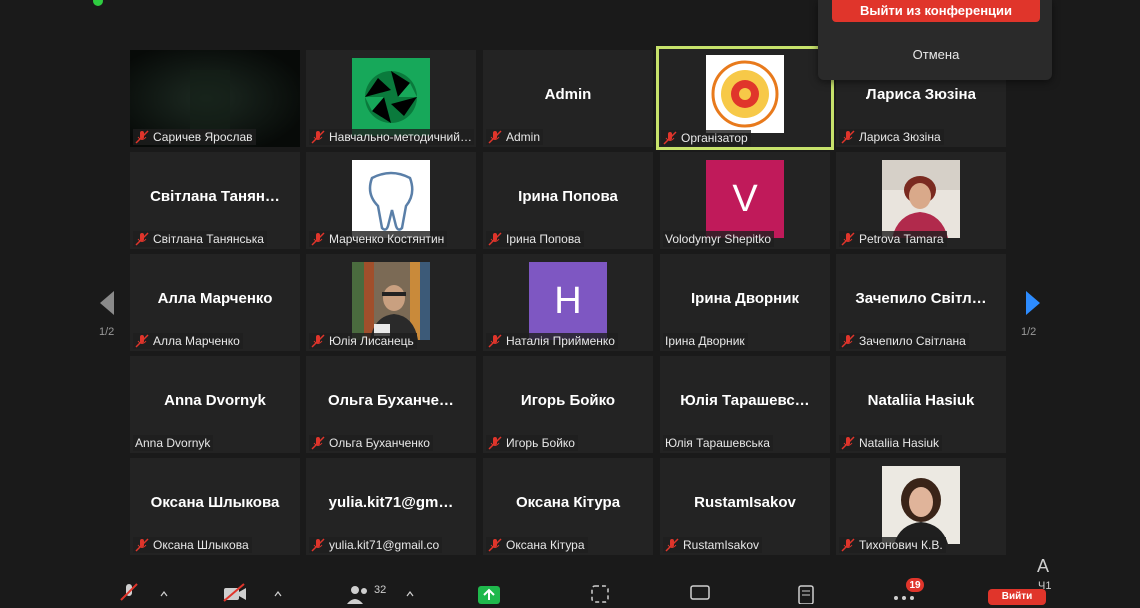  Describe the element at coordinates (203, 137) in the screenshot. I see `participant-name: Саричев Ярослав` at that location.